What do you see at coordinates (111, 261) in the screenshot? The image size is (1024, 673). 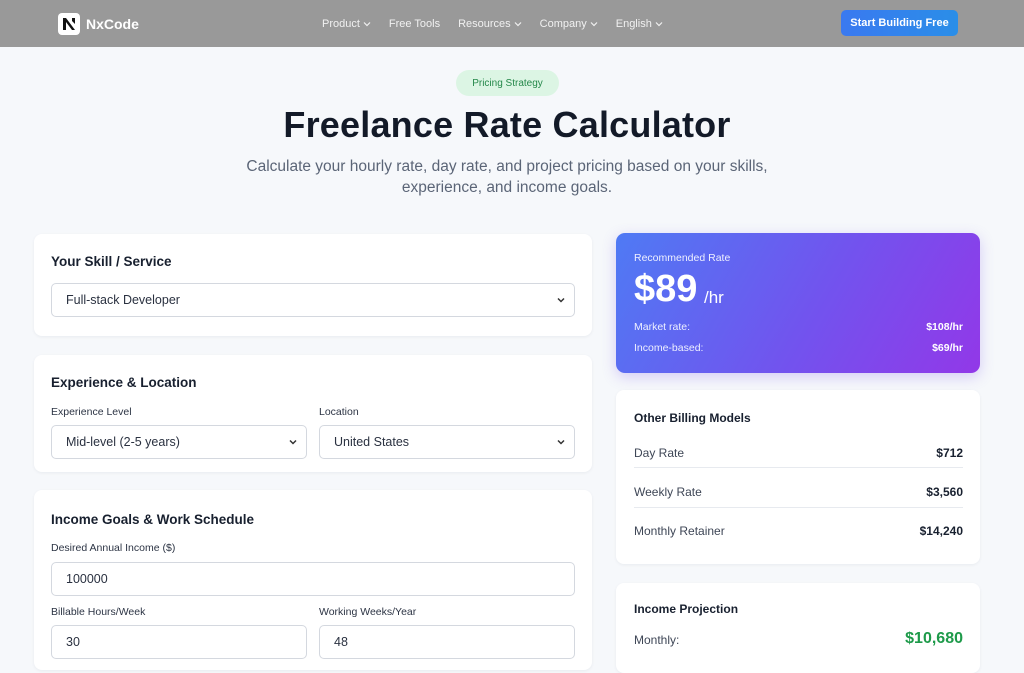 I see `skill-card-title: Your Skill / Service` at bounding box center [111, 261].